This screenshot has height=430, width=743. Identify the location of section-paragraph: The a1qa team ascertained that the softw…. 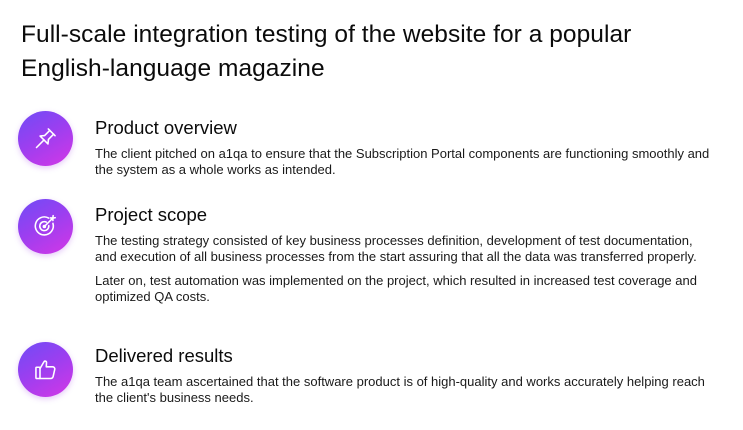
(400, 390).